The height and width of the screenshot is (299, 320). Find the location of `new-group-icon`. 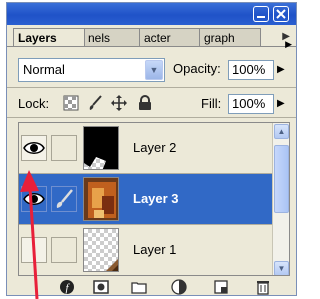

new-group-icon is located at coordinates (139, 287).